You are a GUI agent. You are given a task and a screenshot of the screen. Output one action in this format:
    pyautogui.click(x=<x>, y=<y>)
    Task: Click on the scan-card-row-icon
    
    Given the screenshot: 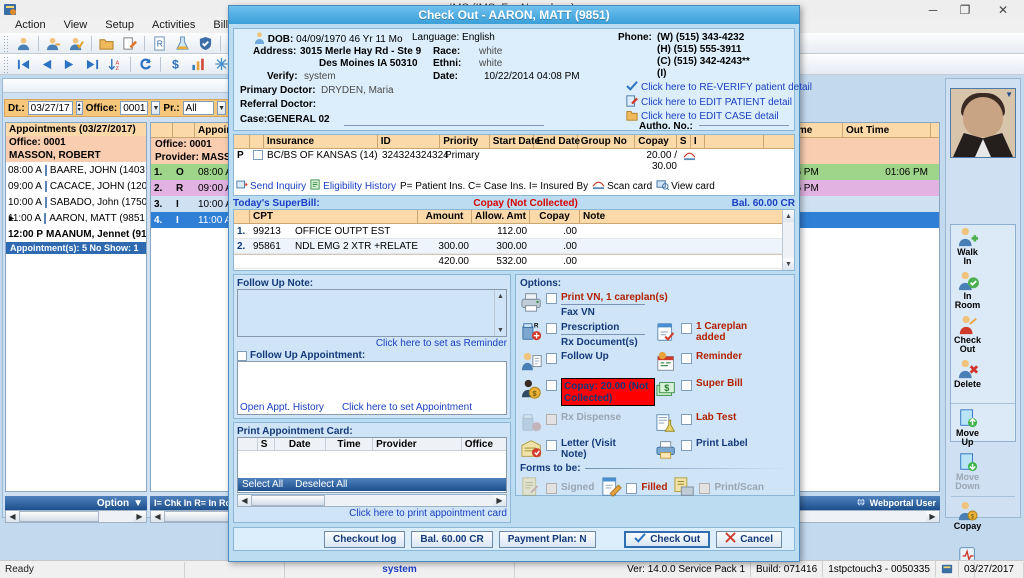 What is the action you would take?
    pyautogui.click(x=688, y=163)
    